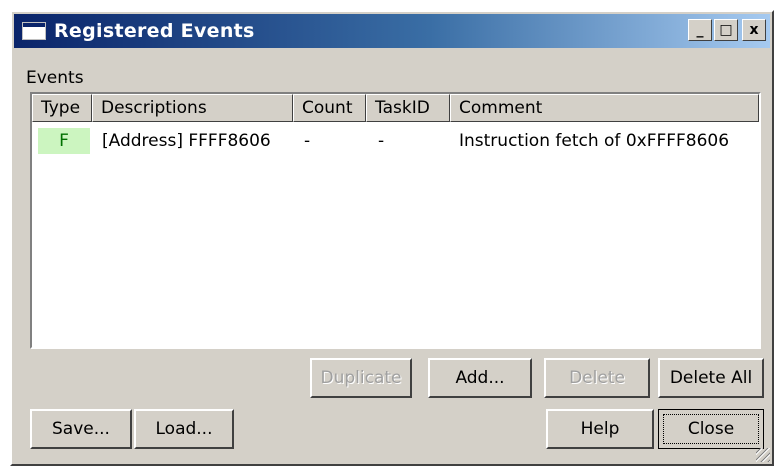 The width and height of the screenshot is (774, 466). I want to click on window-title: Registered Events, so click(154, 31).